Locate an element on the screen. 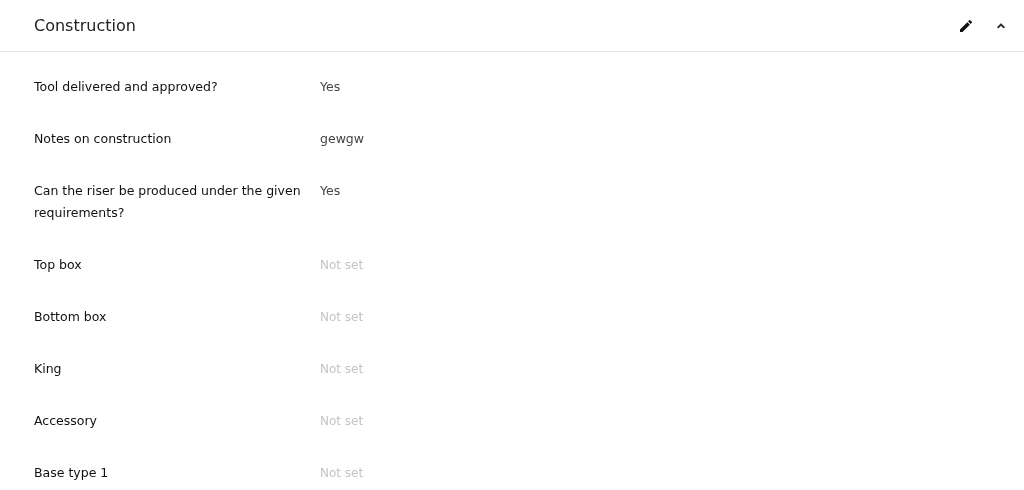  field-label: King is located at coordinates (48, 369).